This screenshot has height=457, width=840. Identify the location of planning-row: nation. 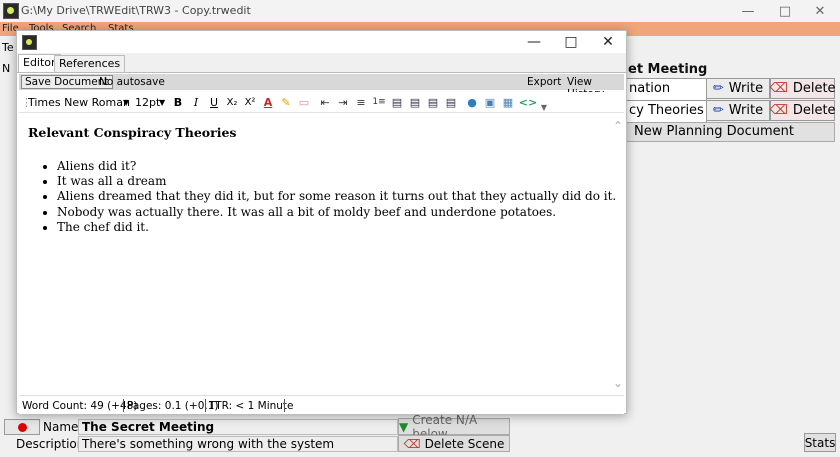
(666, 89).